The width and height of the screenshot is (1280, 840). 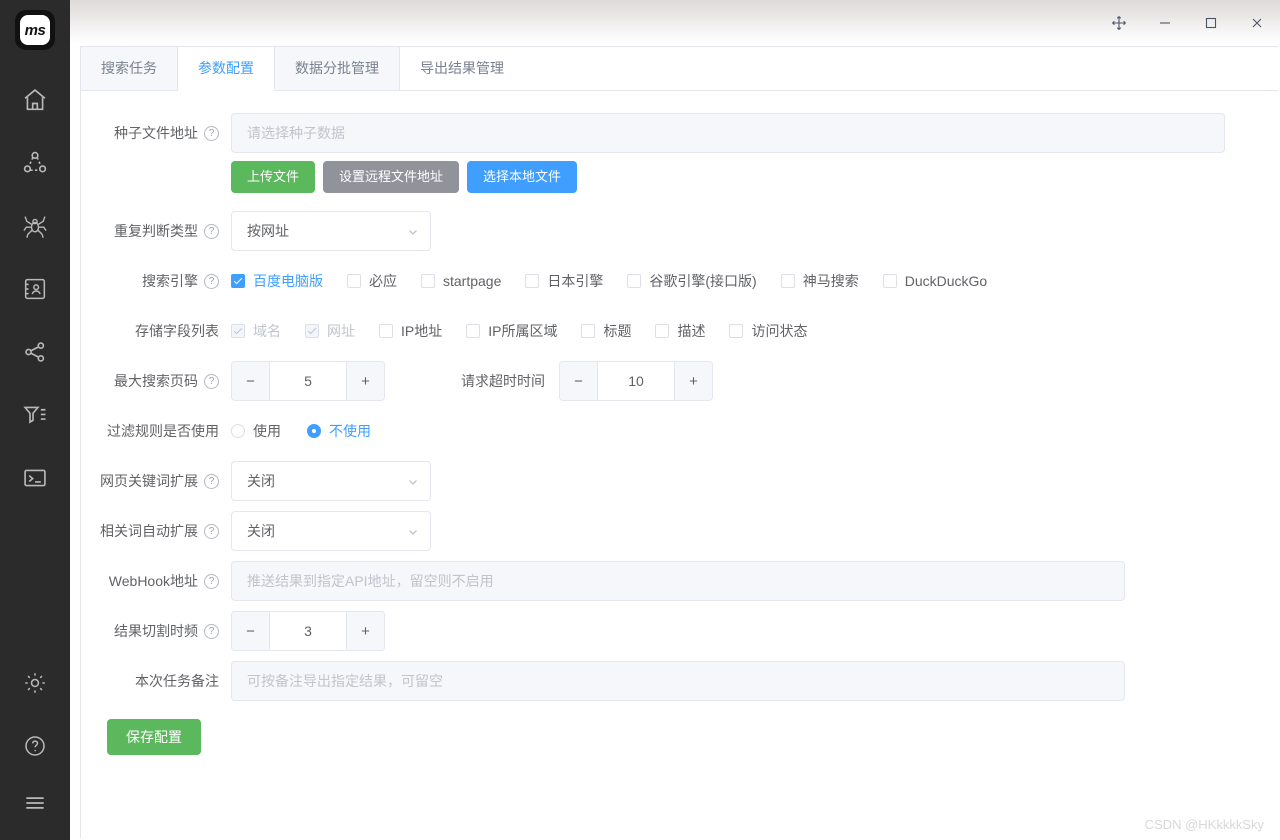 What do you see at coordinates (156, 581) in the screenshot?
I see `label-webhook: WebHook地址 ?` at bounding box center [156, 581].